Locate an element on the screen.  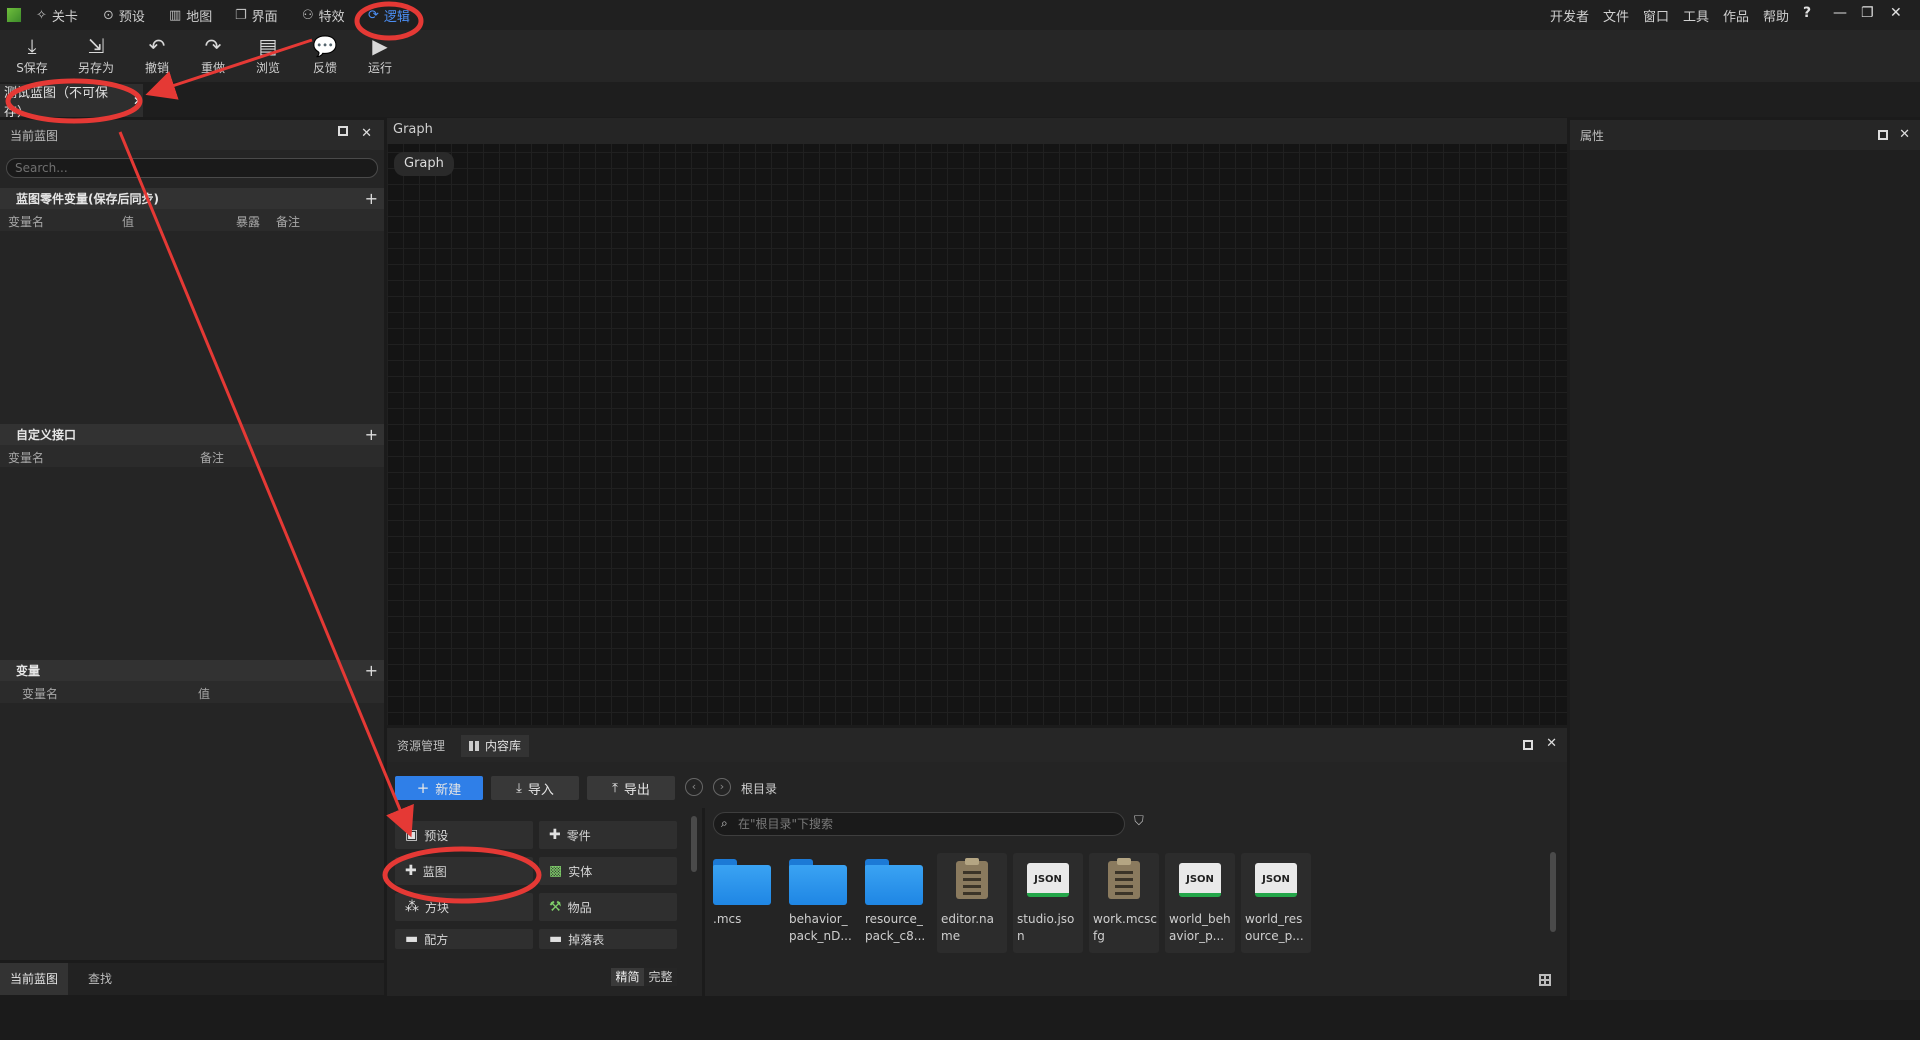
view-mode-full: 完整 is located at coordinates (660, 977).